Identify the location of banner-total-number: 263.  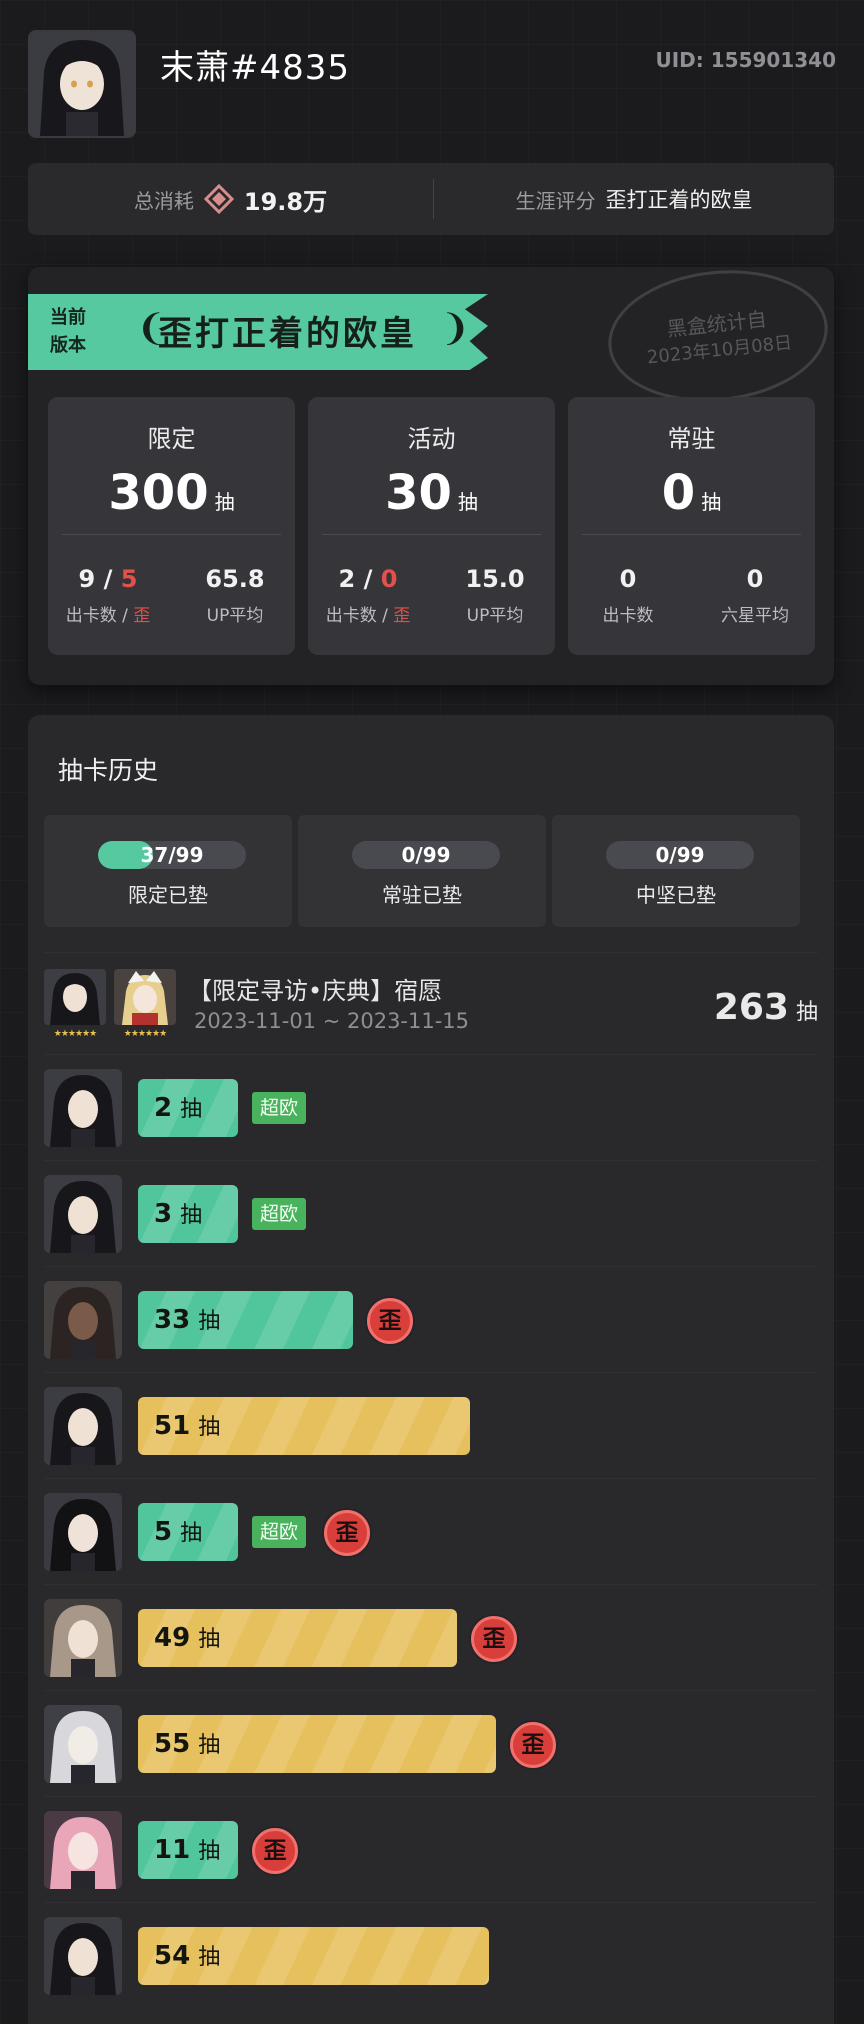
(751, 1007).